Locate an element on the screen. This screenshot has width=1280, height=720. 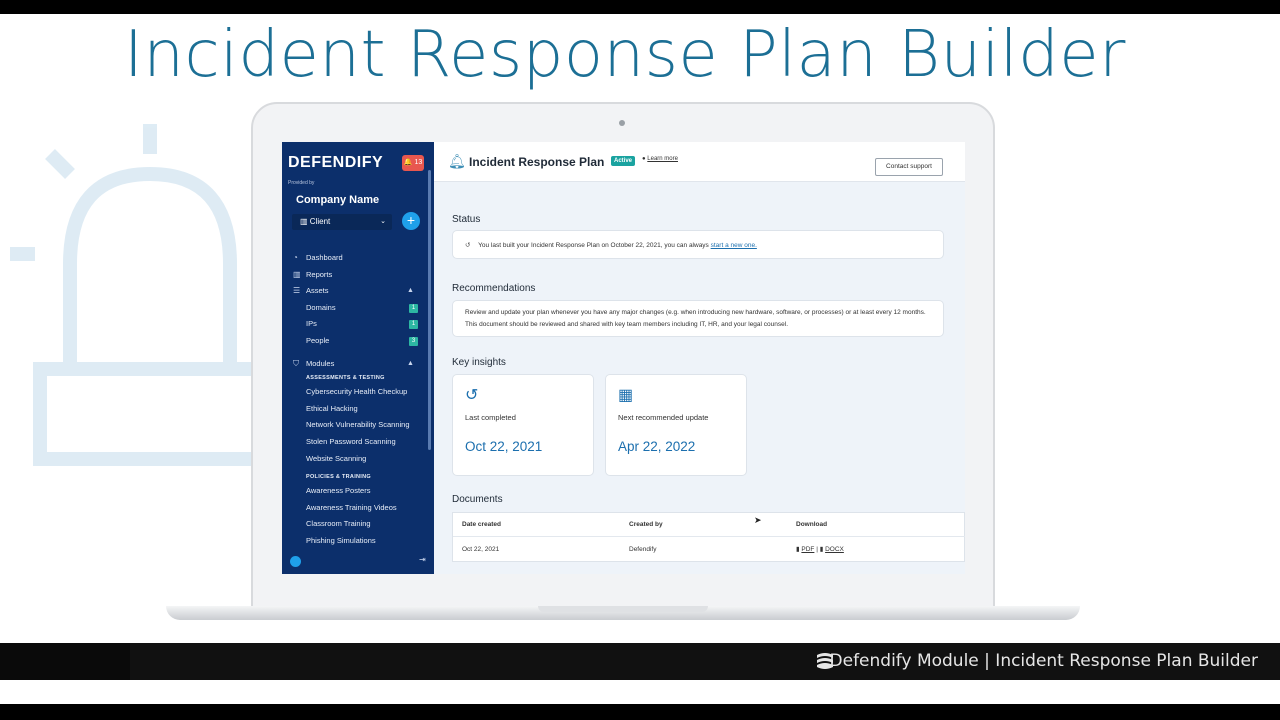
sidebar-item-training-videos: Awareness Training Videos is located at coordinates (357, 508).